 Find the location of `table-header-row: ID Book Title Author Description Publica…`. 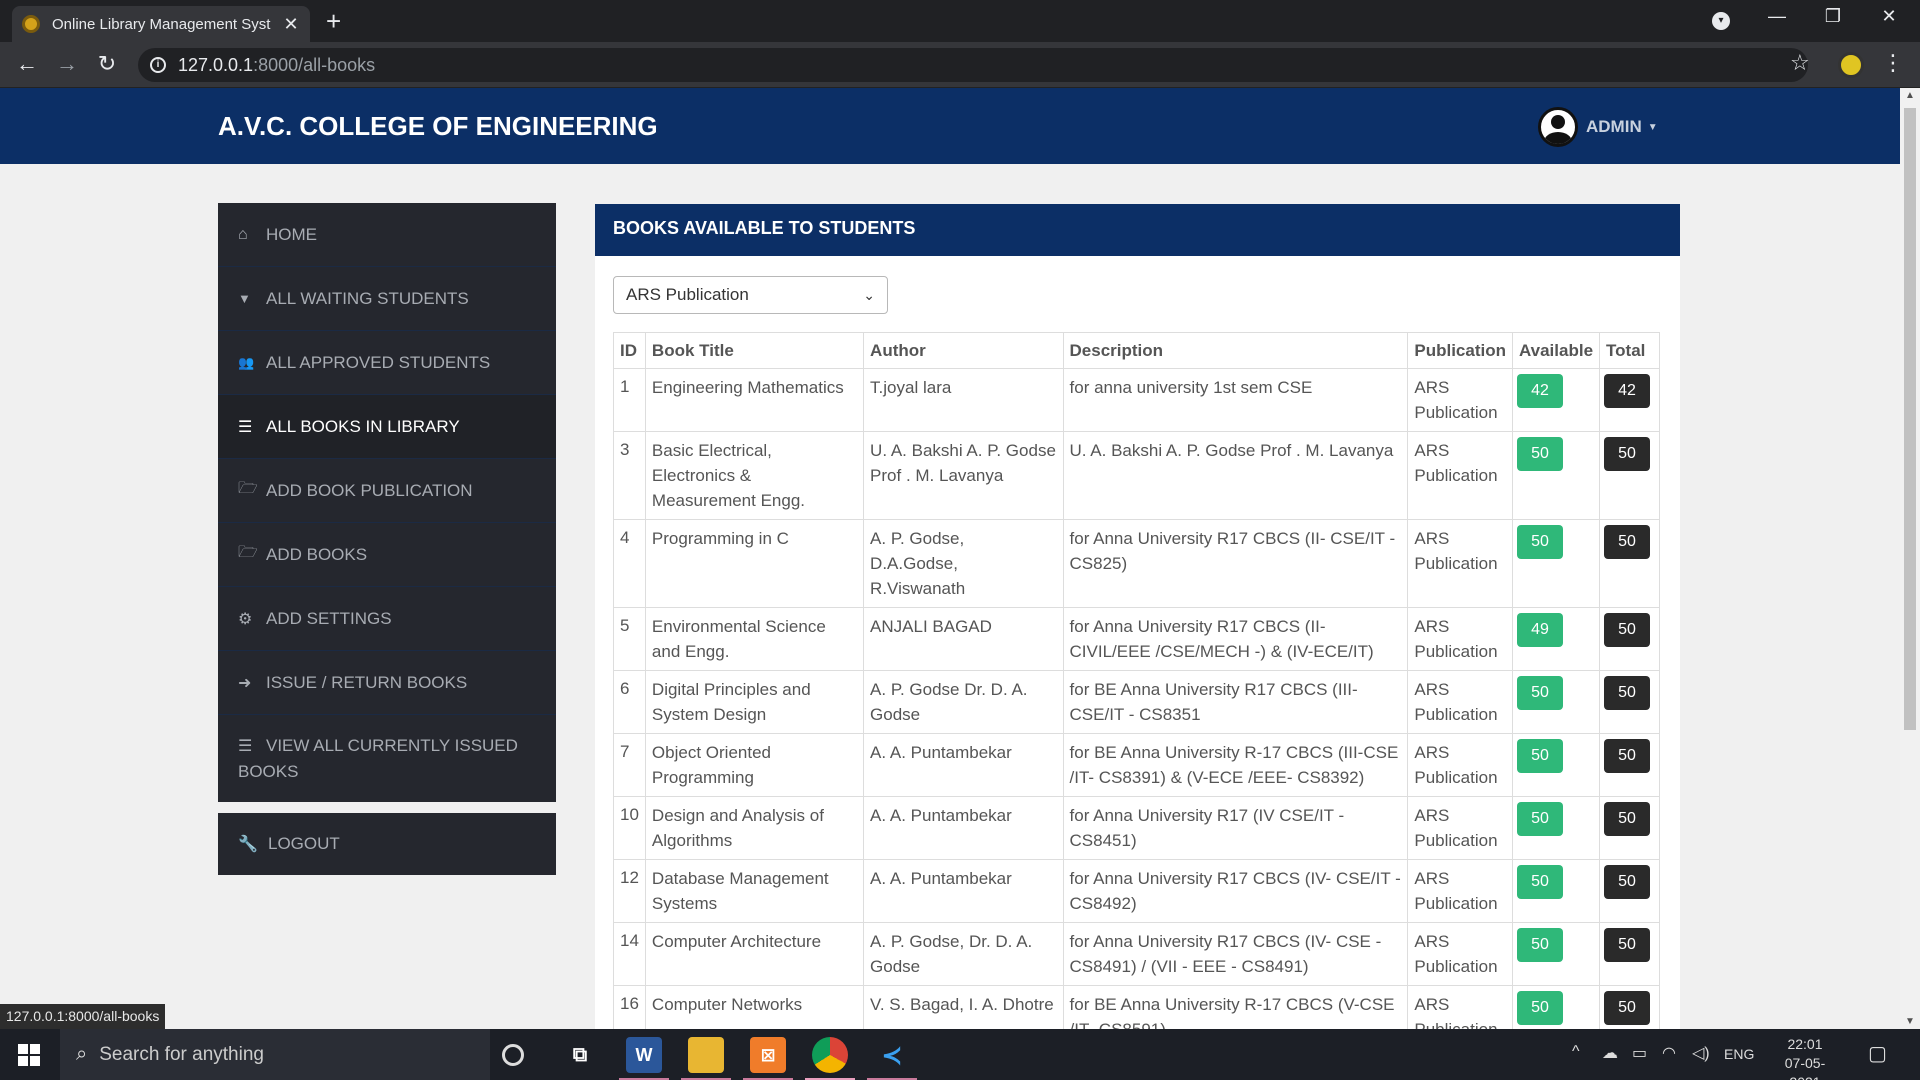

table-header-row: ID Book Title Author Description Publica… is located at coordinates (1136, 350).